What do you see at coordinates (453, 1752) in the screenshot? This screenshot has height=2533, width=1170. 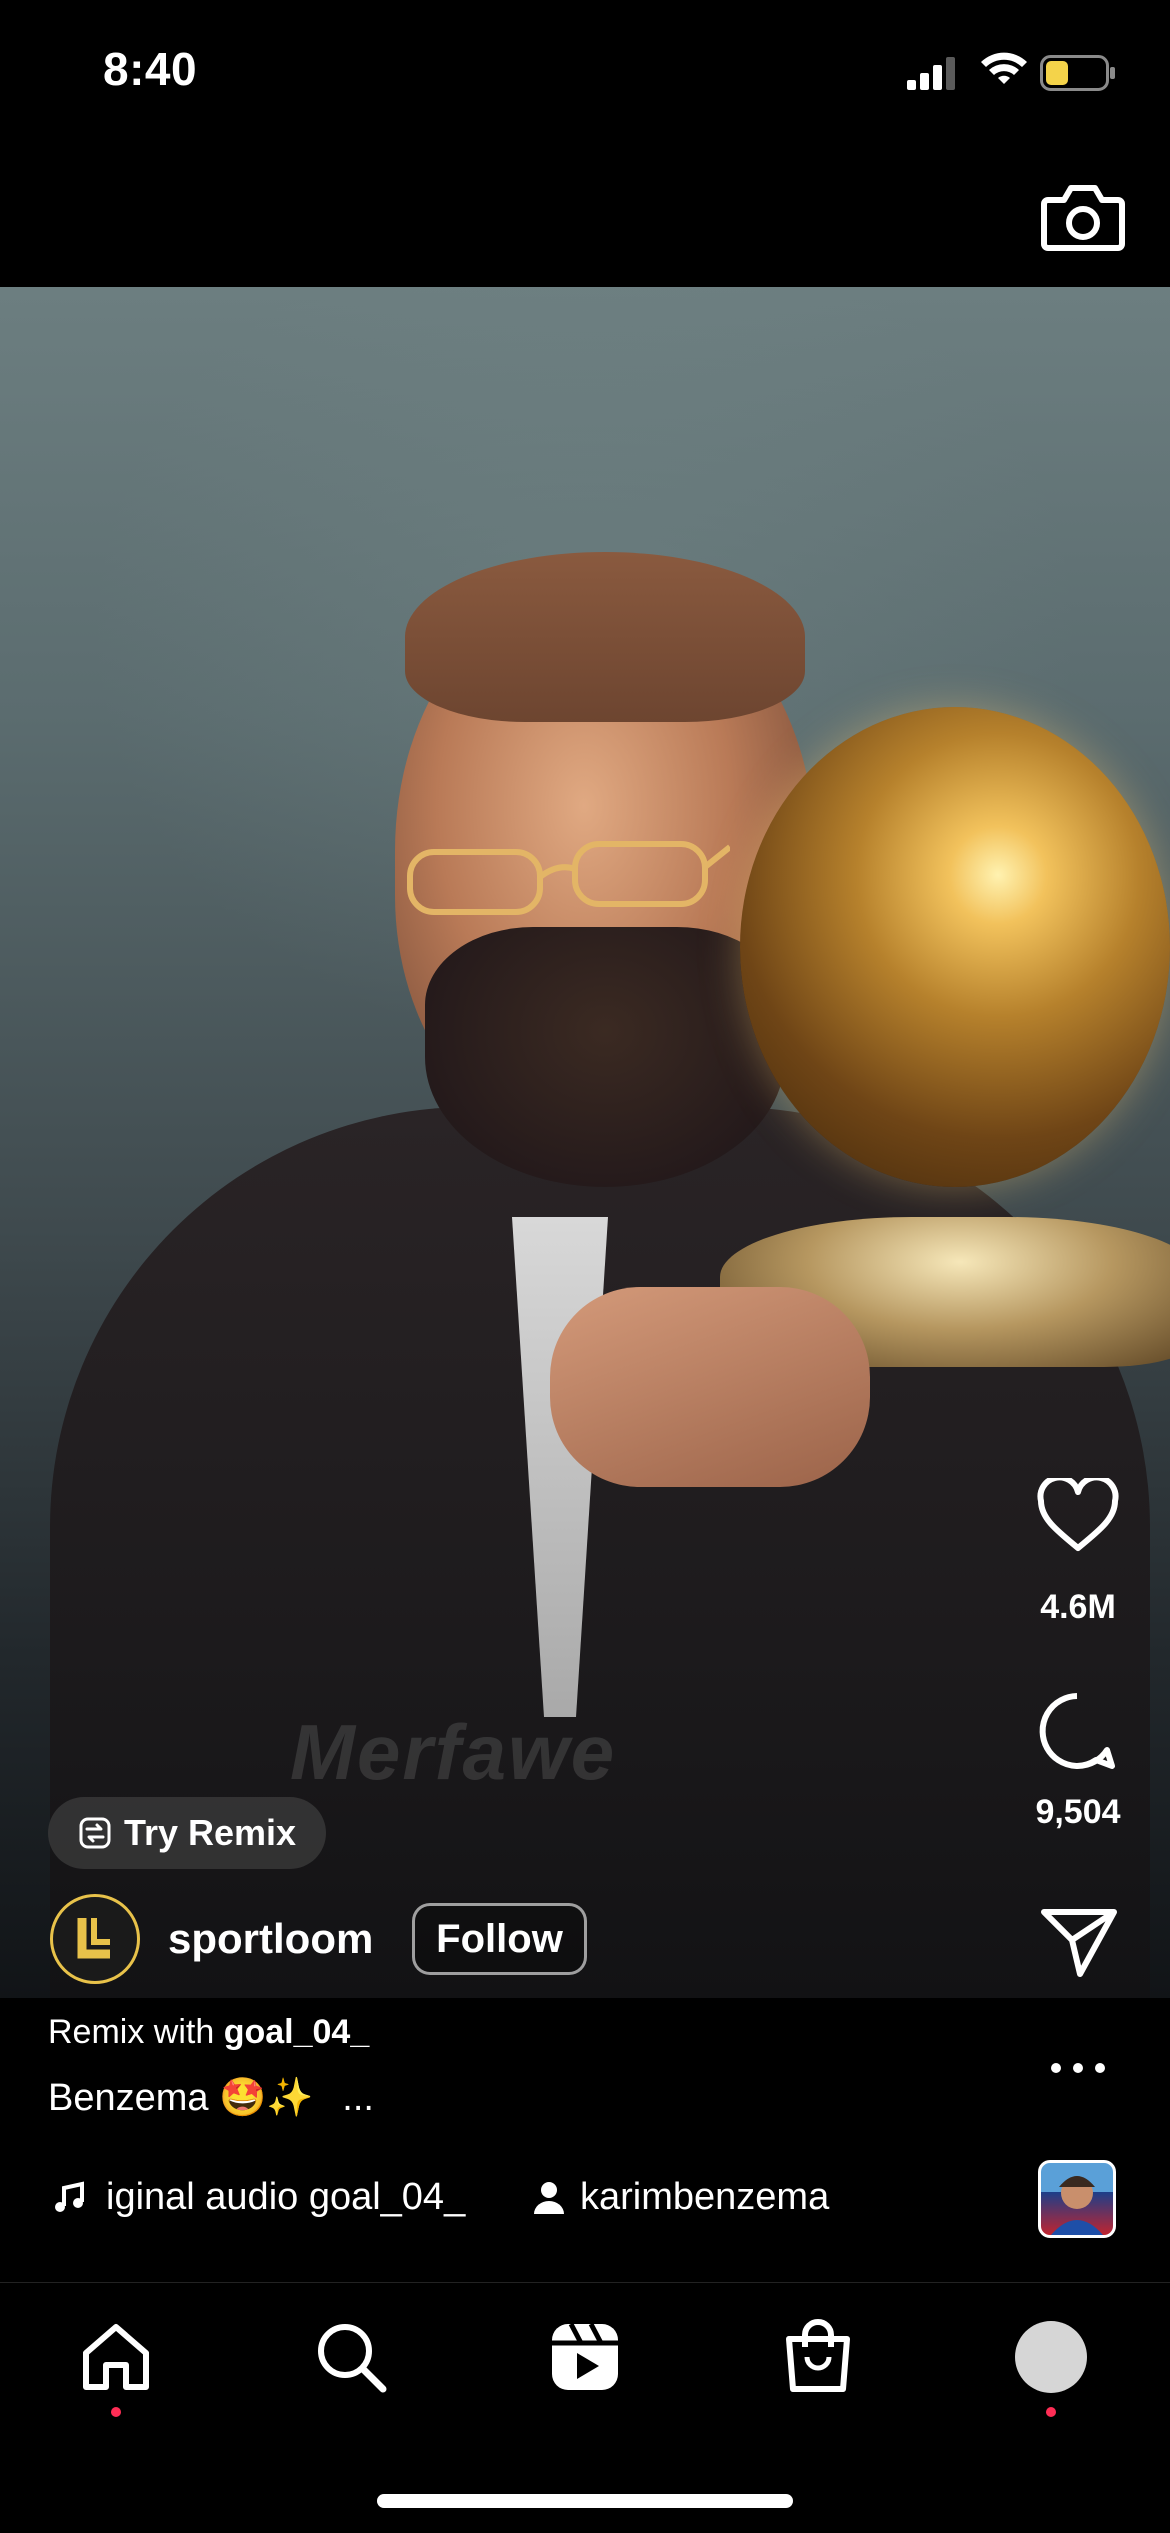 I see `video-watermark: Merfawe` at bounding box center [453, 1752].